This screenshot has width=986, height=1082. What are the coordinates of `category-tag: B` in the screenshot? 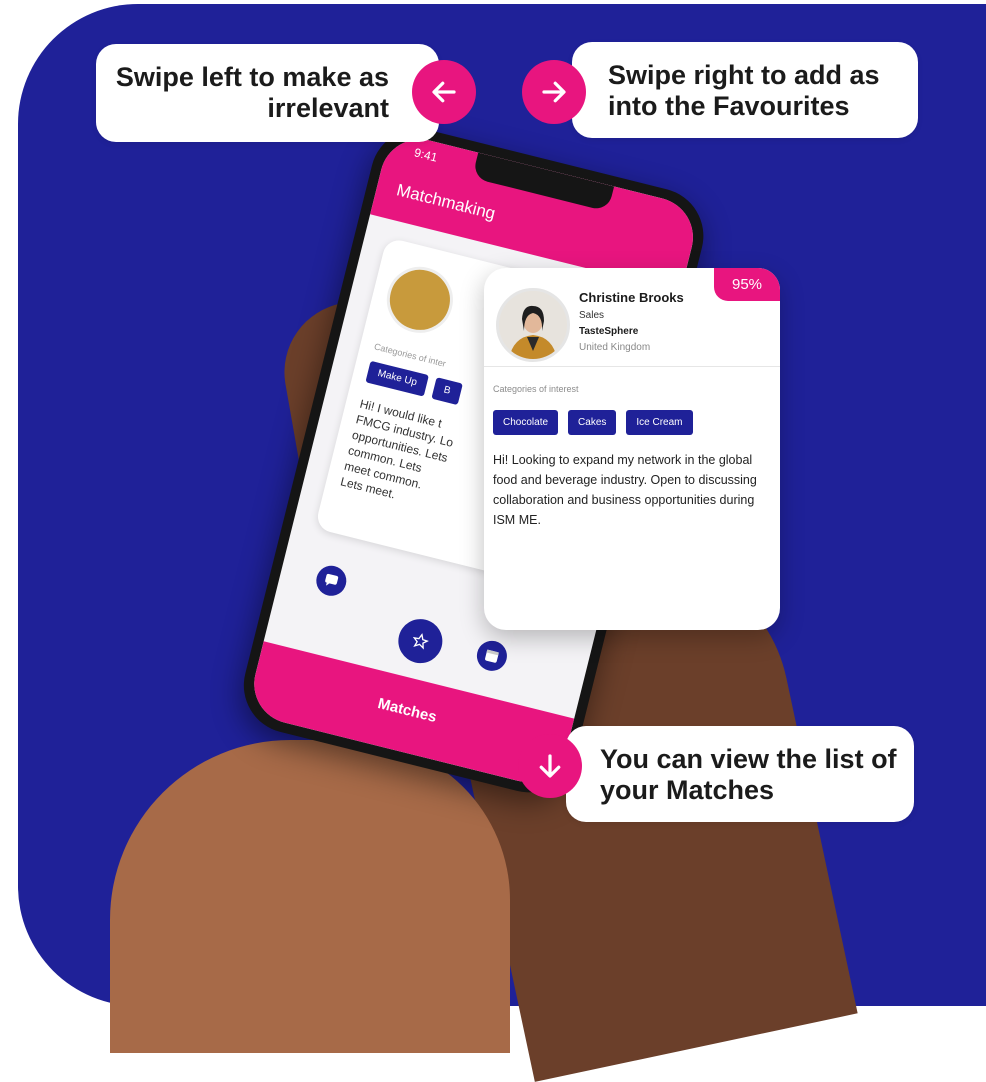 It's located at (447, 391).